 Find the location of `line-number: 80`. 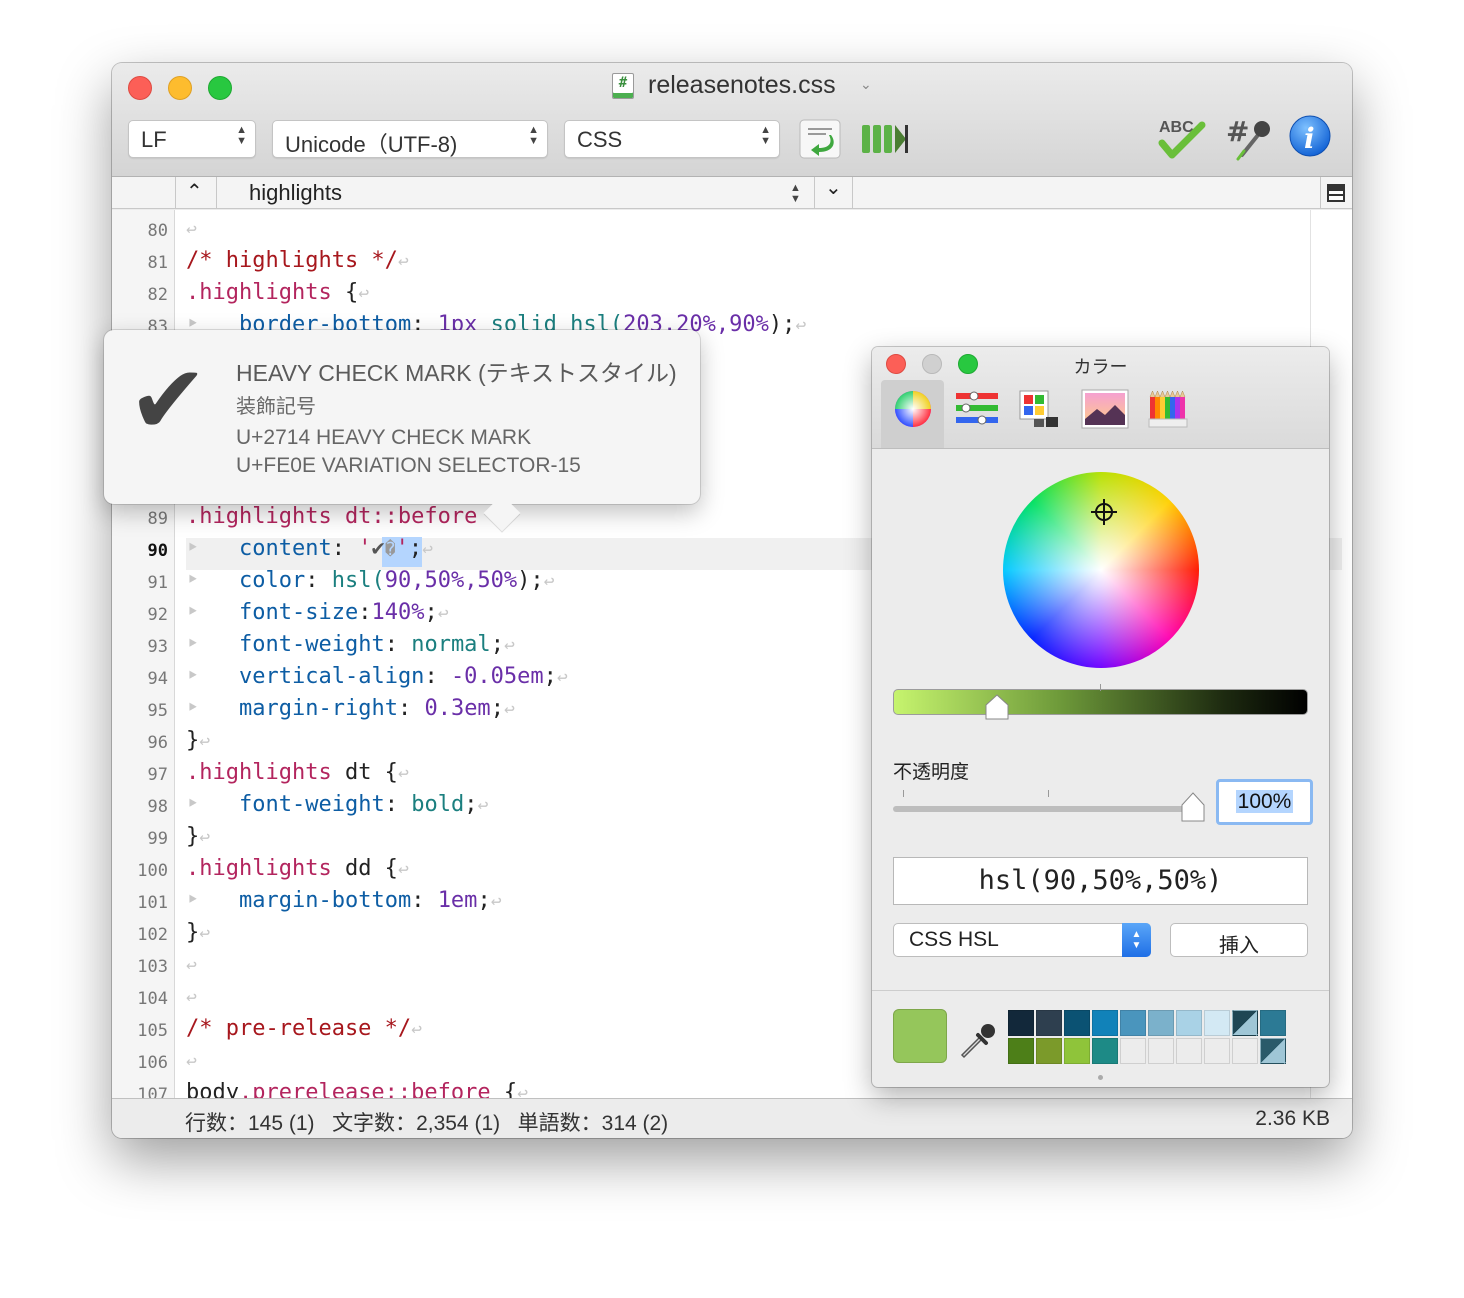

line-number: 80 is located at coordinates (157, 231).